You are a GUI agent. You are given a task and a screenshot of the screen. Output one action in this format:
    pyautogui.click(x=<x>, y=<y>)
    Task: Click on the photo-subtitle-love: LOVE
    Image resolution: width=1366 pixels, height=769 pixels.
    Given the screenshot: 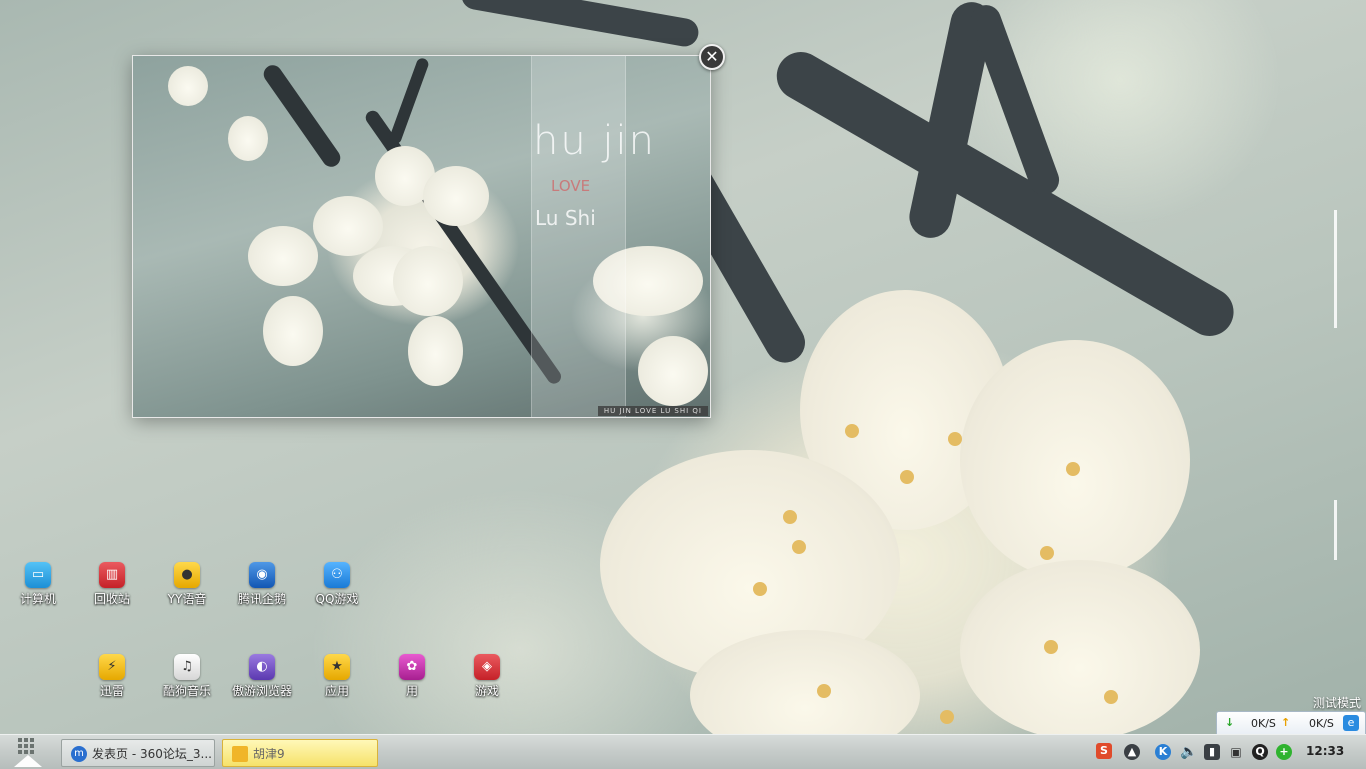 What is the action you would take?
    pyautogui.click(x=571, y=186)
    